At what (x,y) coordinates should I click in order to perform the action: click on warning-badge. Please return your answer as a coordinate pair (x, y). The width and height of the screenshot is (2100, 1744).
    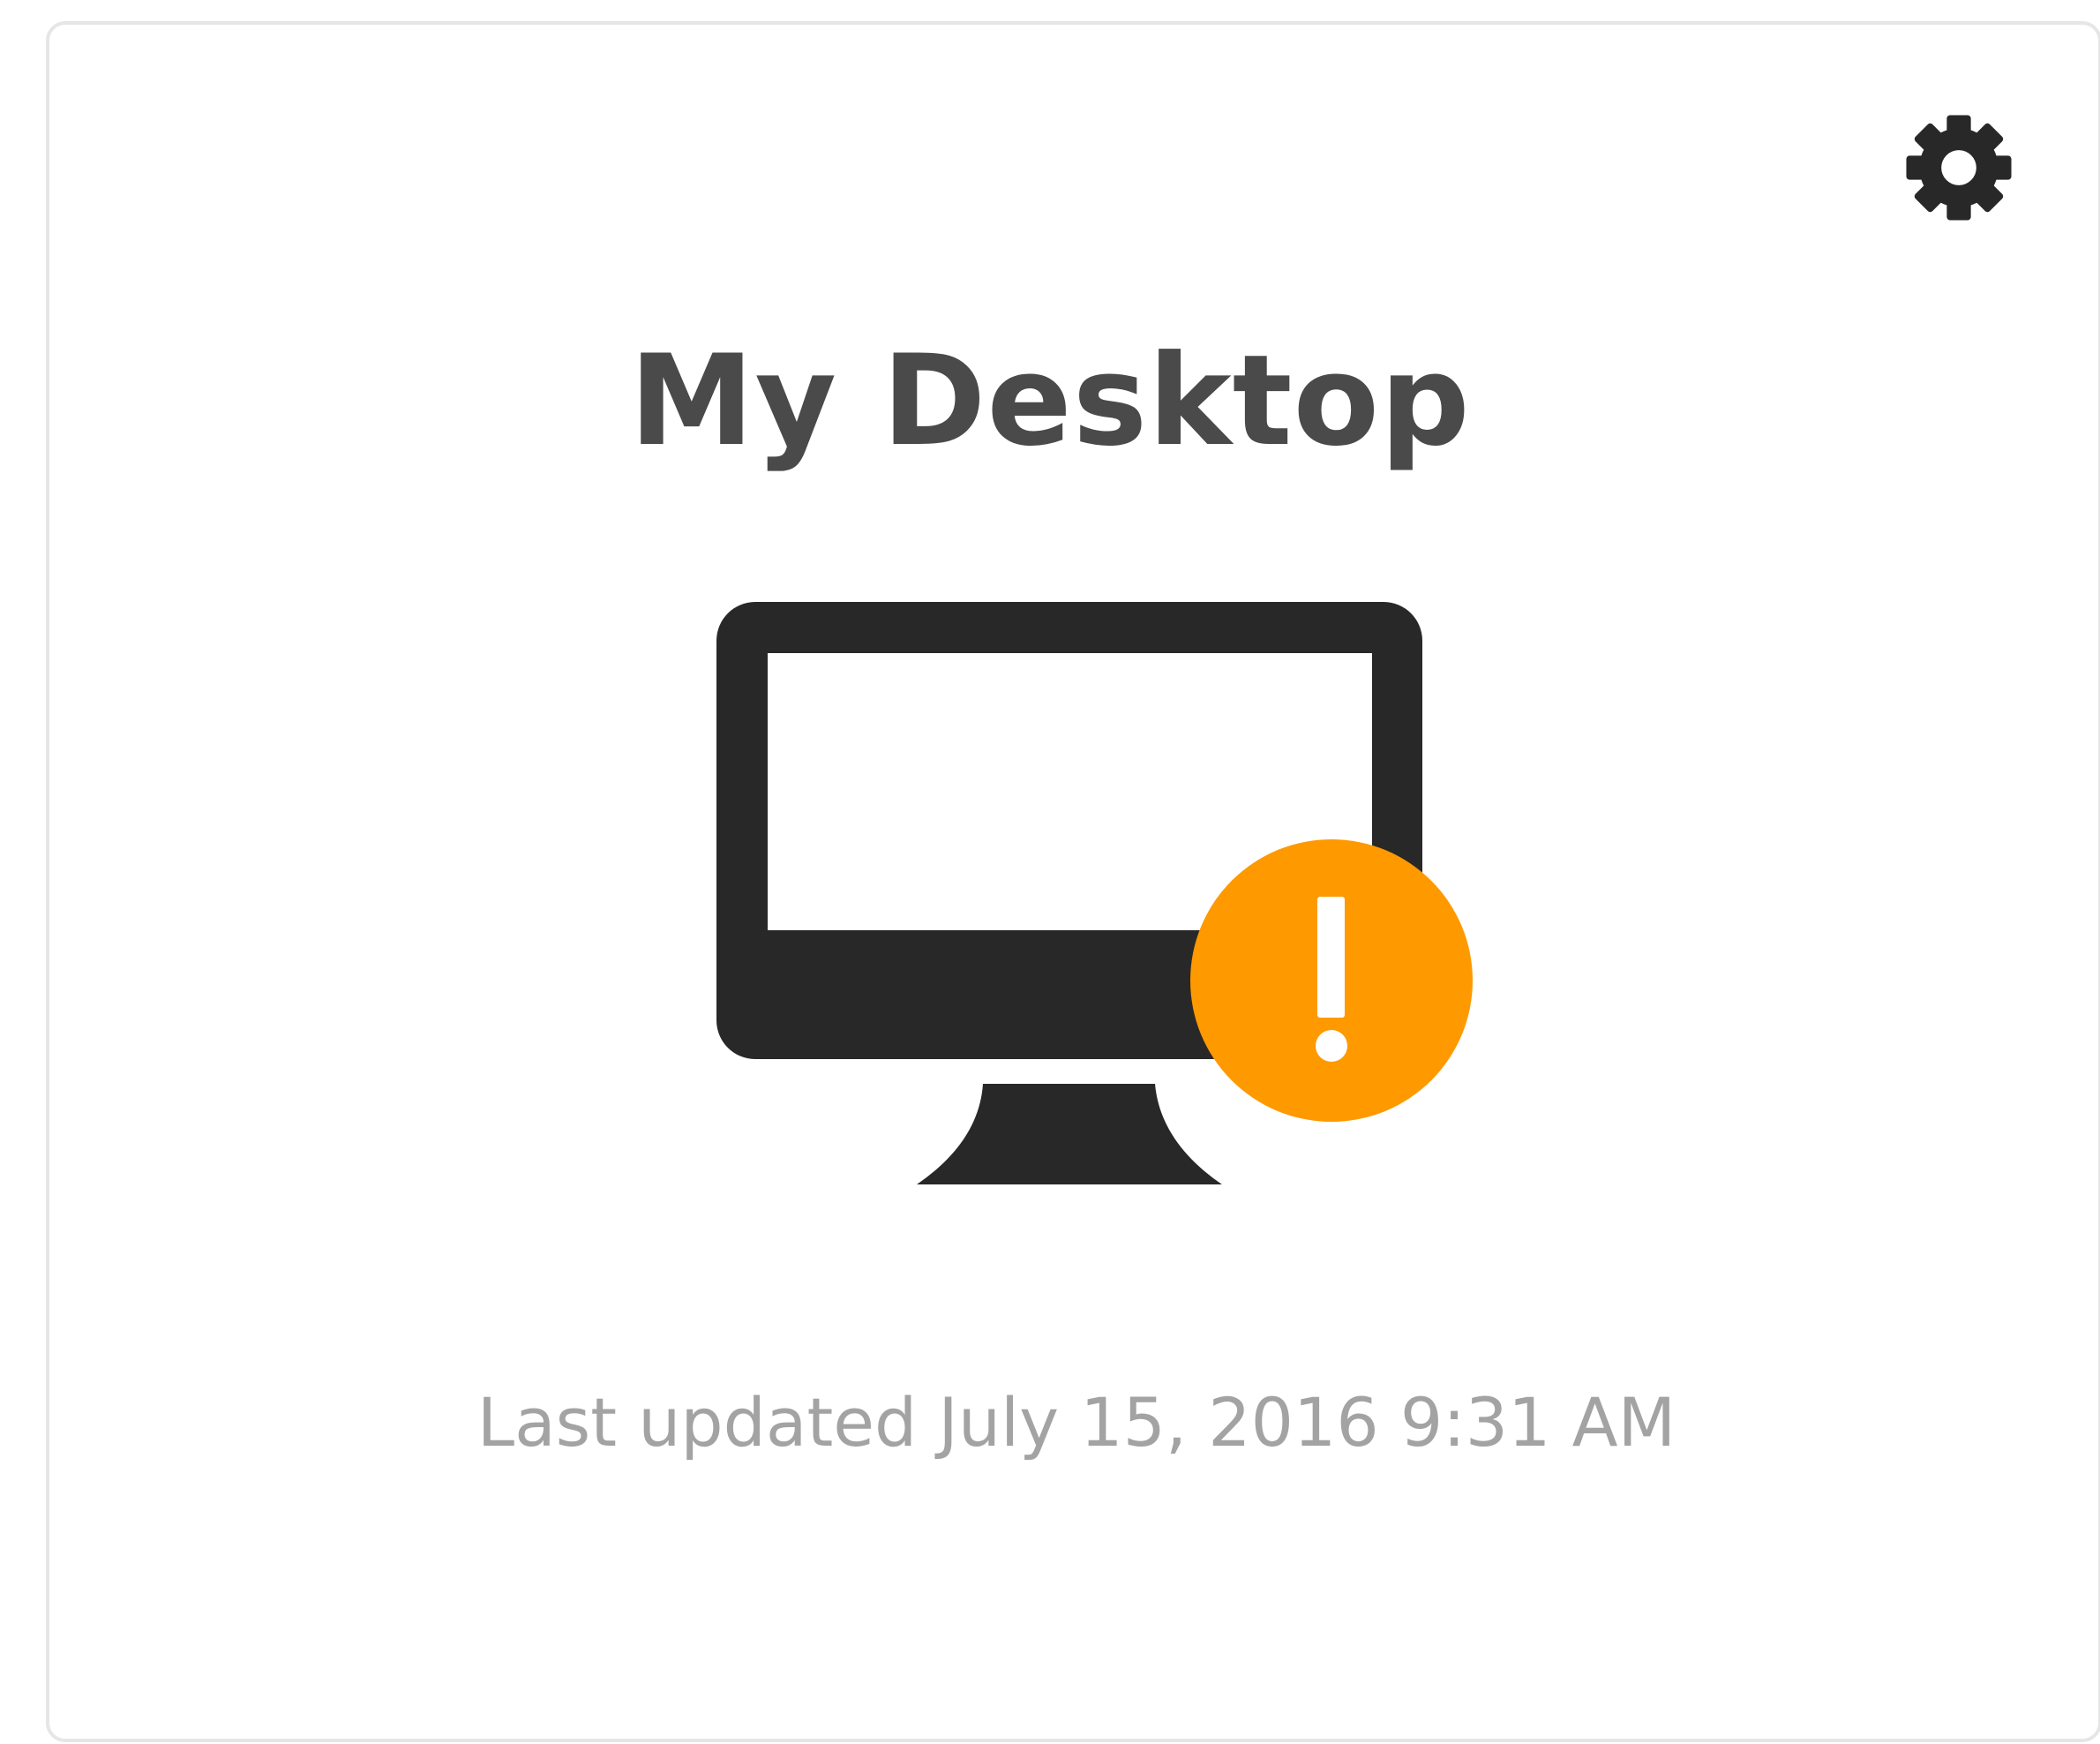
    Looking at the image, I should click on (1331, 980).